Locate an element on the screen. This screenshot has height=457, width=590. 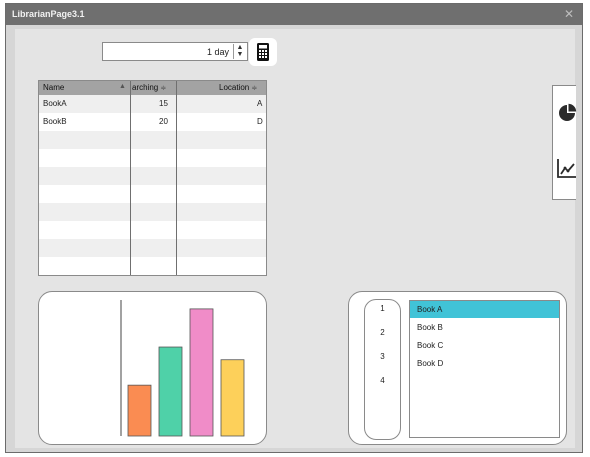
duration-stepper: 1 day ▲ ▼ is located at coordinates (175, 51).